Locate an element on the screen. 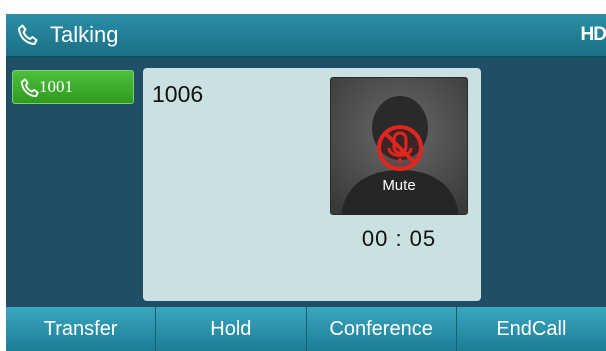  muted-microphone-icon is located at coordinates (400, 148).